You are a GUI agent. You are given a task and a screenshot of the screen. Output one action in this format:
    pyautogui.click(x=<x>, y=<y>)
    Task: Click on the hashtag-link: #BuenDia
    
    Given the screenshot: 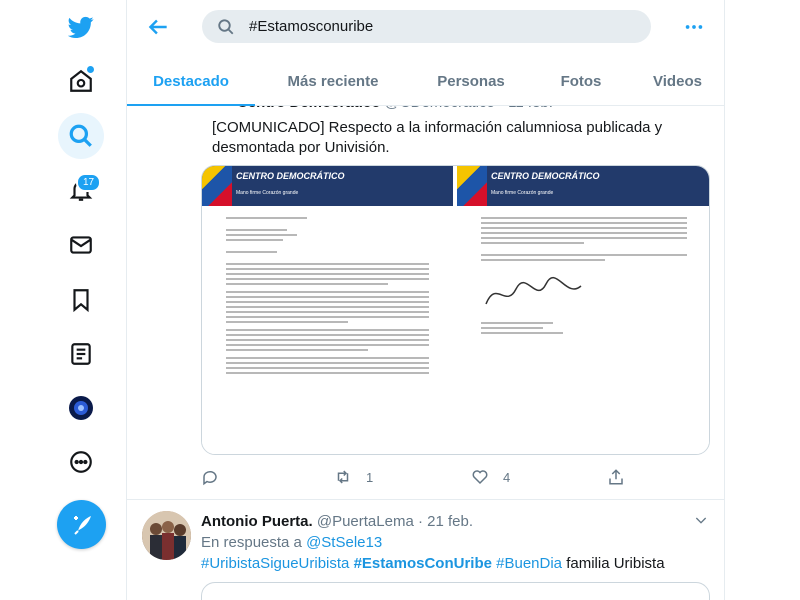 What is the action you would take?
    pyautogui.click(x=529, y=563)
    